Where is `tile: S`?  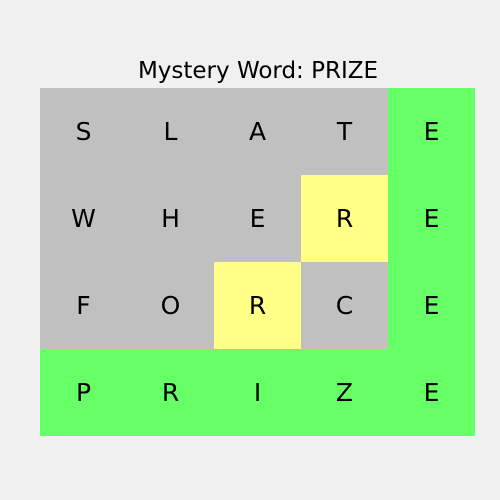
tile: S is located at coordinates (83, 131).